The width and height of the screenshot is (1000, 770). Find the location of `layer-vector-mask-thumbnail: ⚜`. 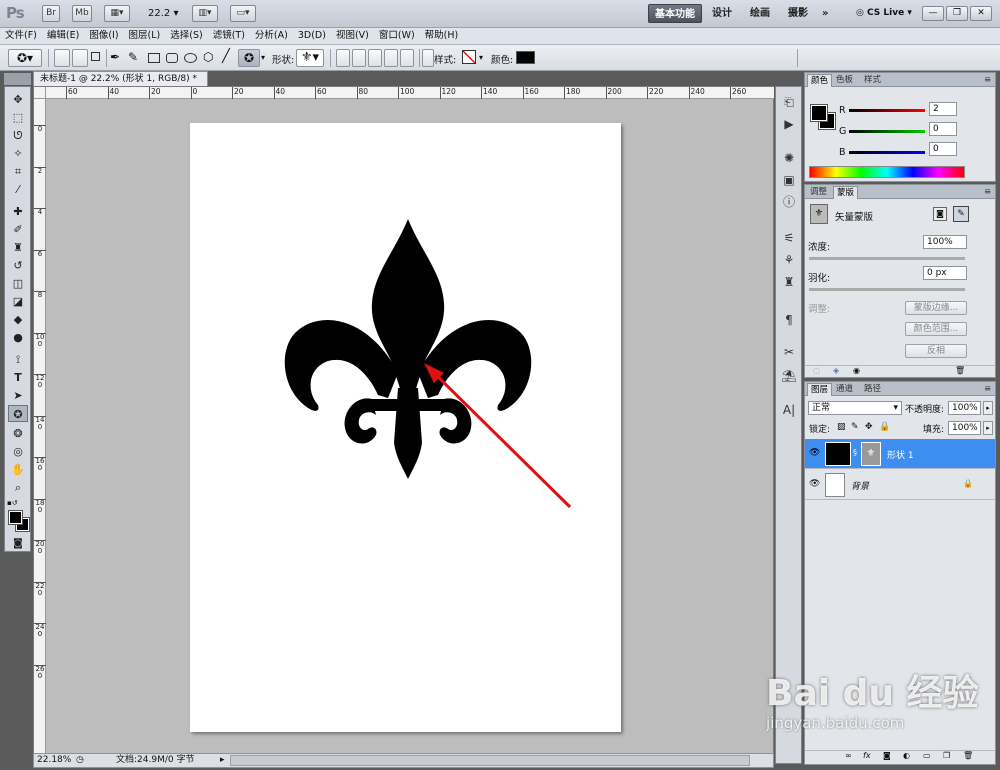

layer-vector-mask-thumbnail: ⚜ is located at coordinates (871, 454).